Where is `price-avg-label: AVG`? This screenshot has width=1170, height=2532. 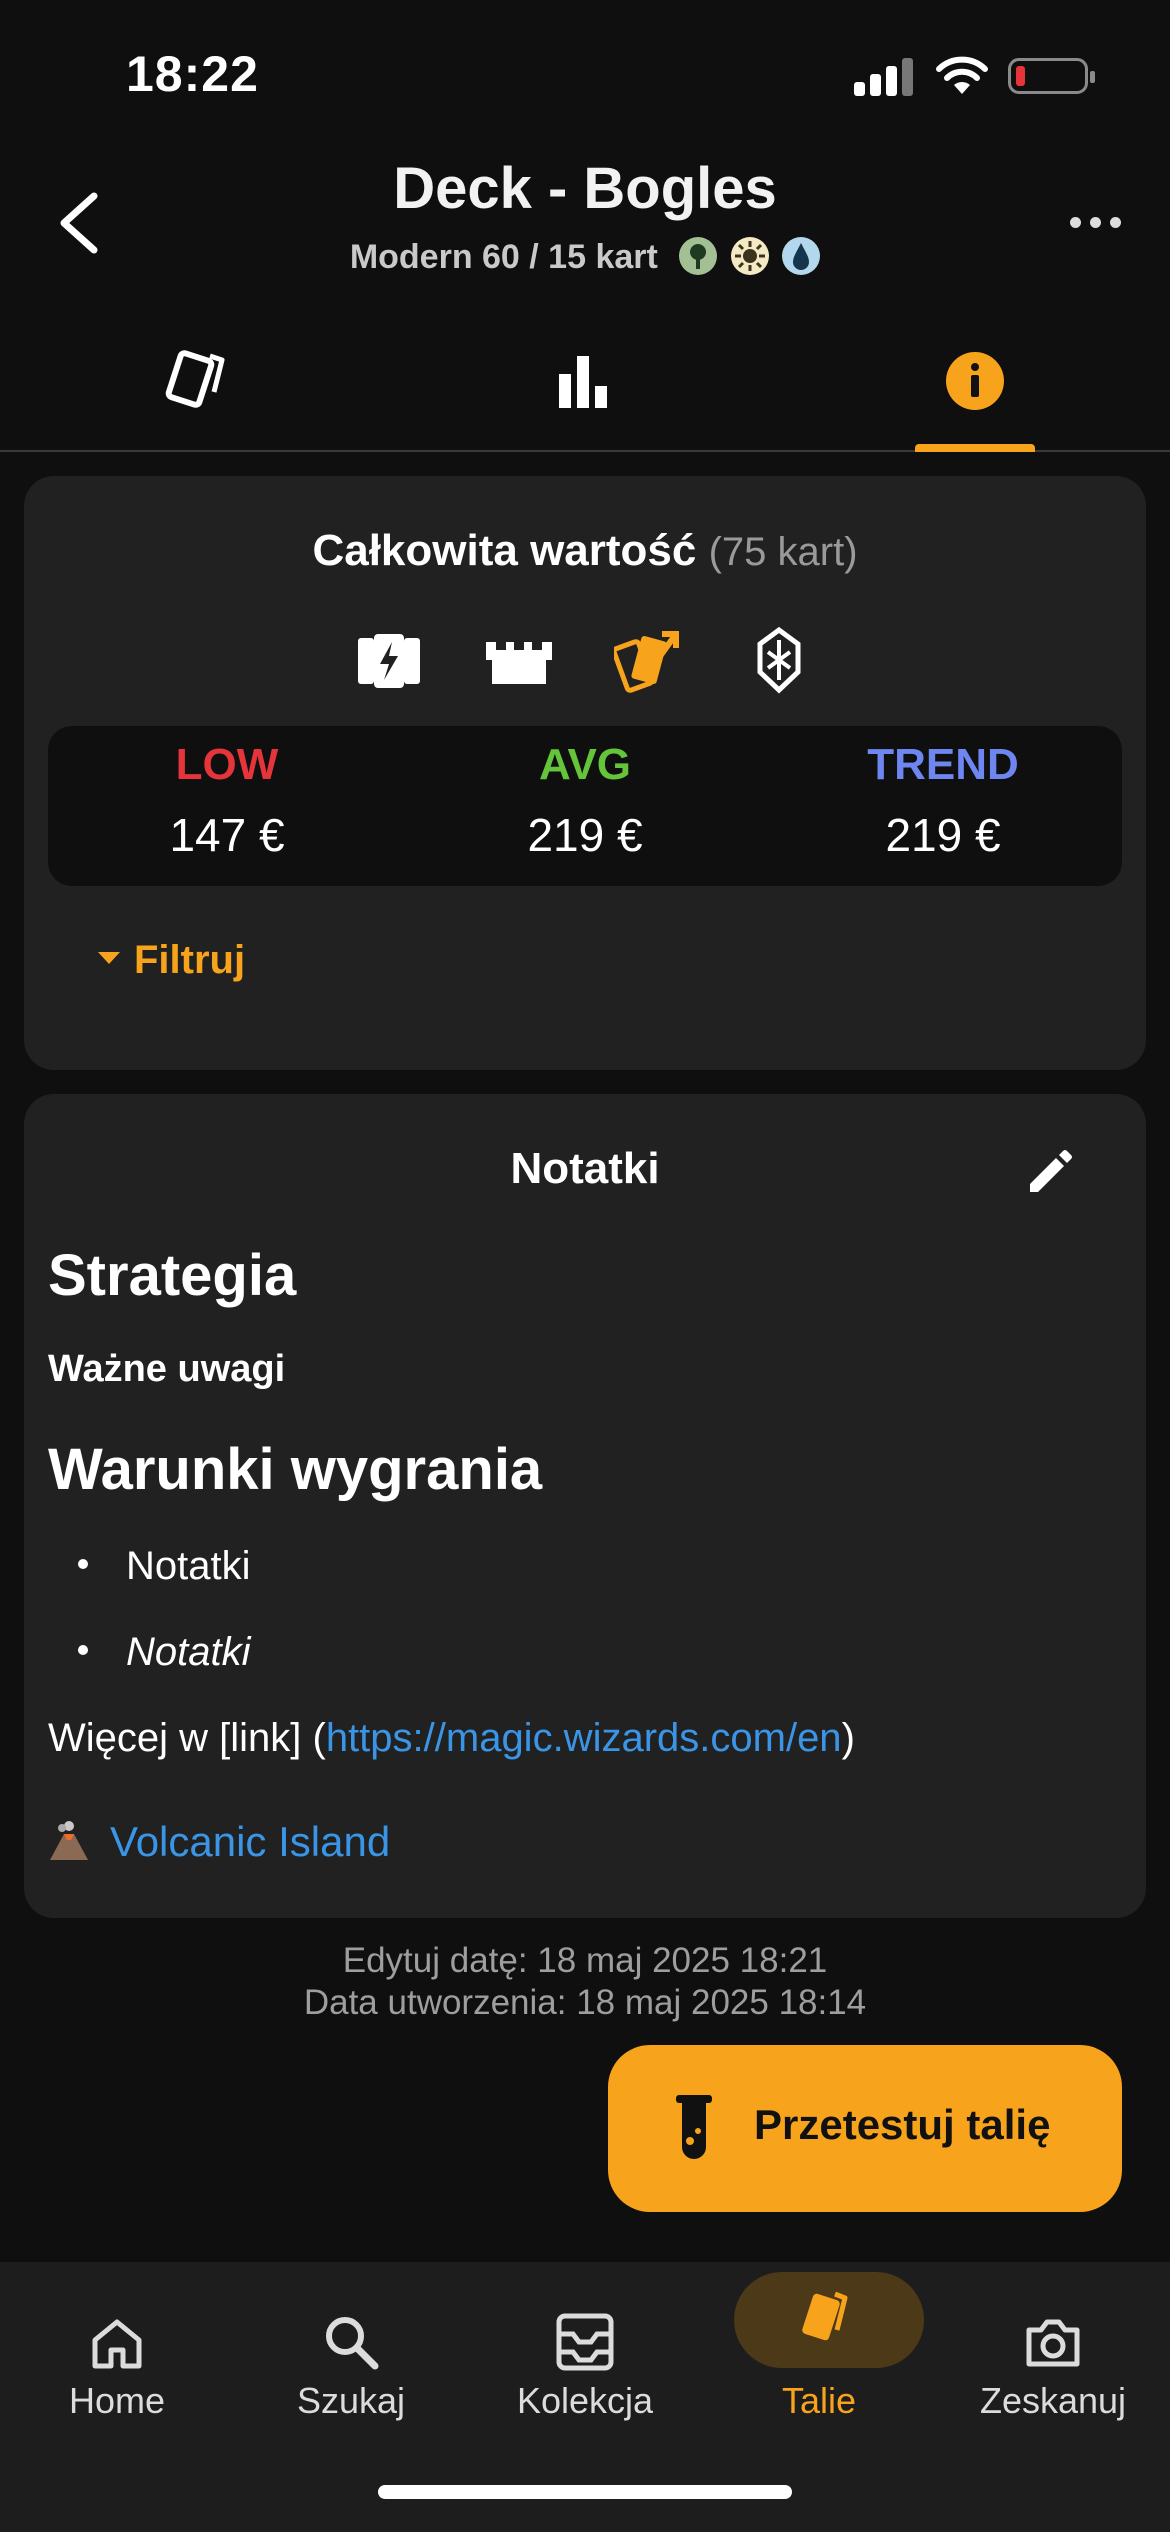 price-avg-label: AVG is located at coordinates (585, 764).